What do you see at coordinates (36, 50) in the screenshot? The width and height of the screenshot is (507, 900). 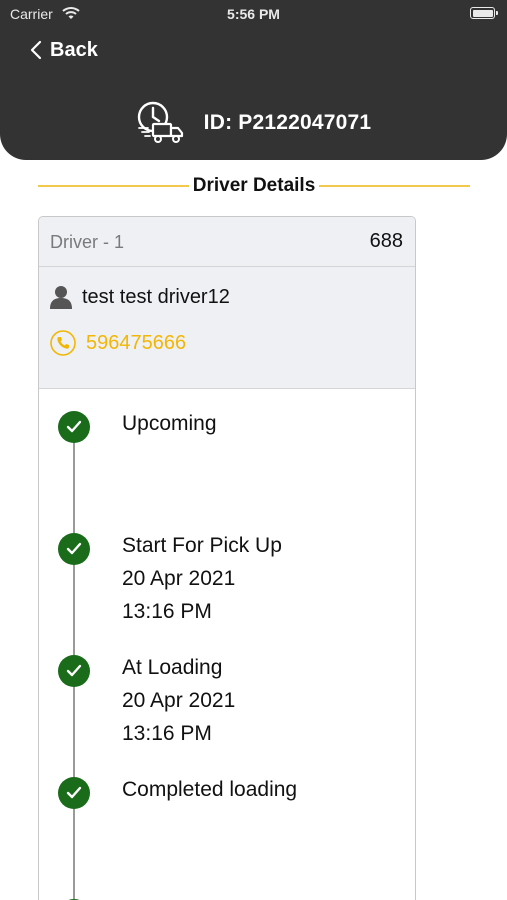 I see `chevron-left-icon` at bounding box center [36, 50].